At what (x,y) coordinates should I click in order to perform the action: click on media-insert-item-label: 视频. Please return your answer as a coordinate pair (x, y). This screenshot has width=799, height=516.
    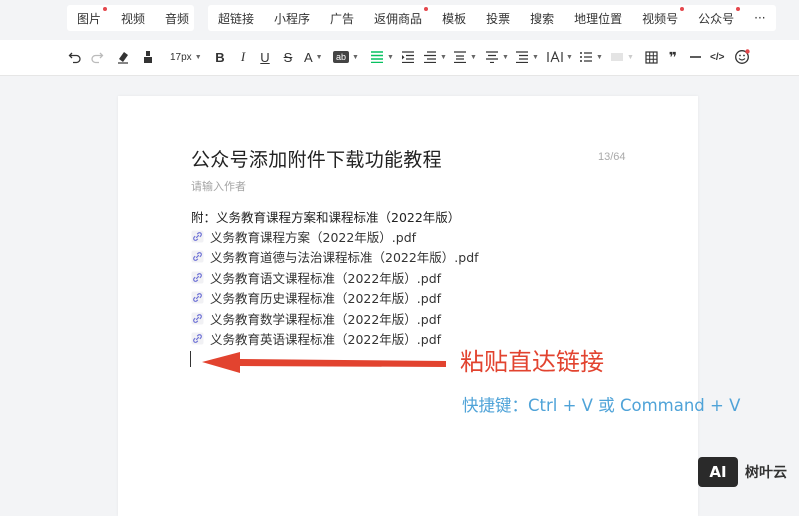
    Looking at the image, I should click on (133, 18).